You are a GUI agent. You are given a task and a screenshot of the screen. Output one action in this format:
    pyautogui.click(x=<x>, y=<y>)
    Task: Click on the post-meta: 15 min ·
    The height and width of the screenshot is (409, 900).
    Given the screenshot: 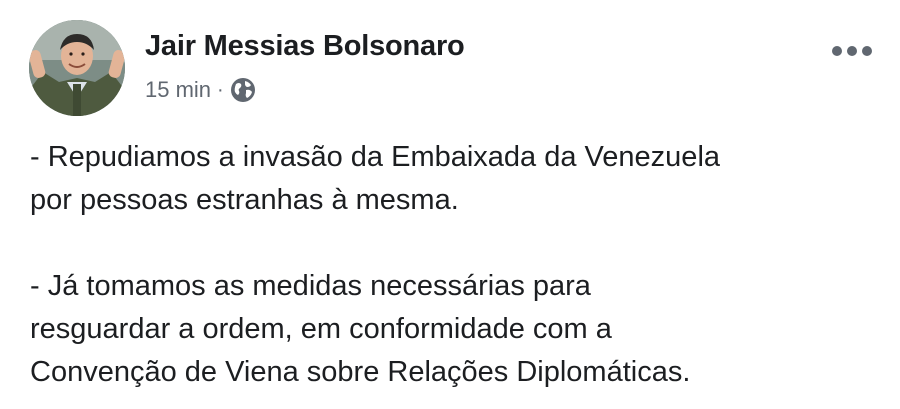 What is the action you would take?
    pyautogui.click(x=200, y=90)
    